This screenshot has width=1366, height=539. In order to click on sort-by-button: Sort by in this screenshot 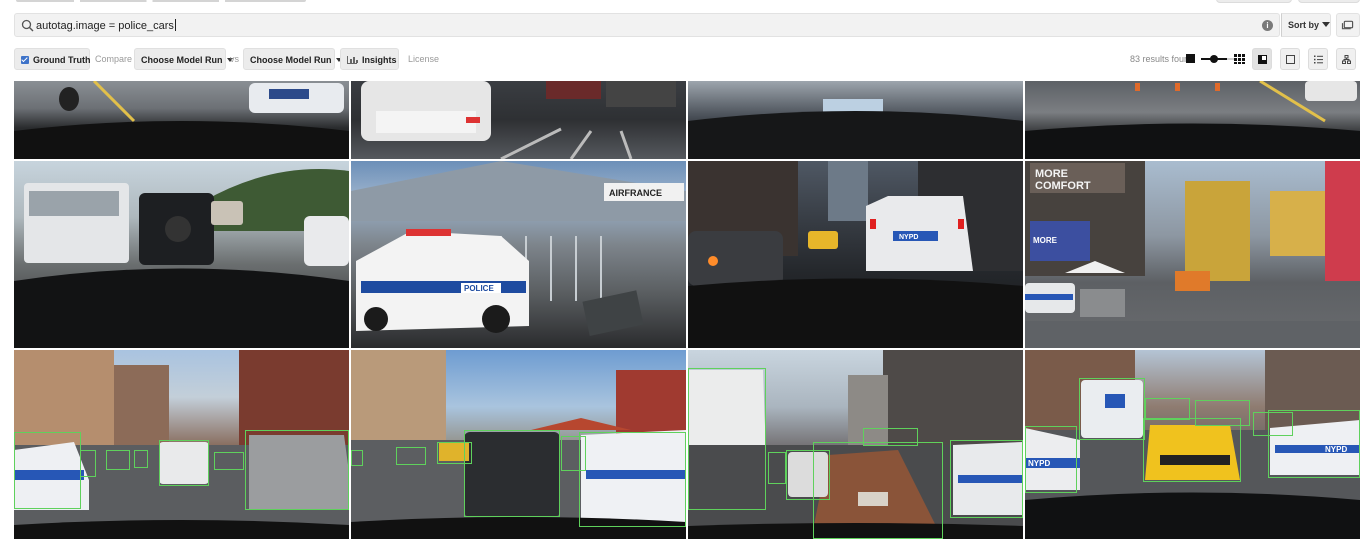, I will do `click(1306, 25)`.